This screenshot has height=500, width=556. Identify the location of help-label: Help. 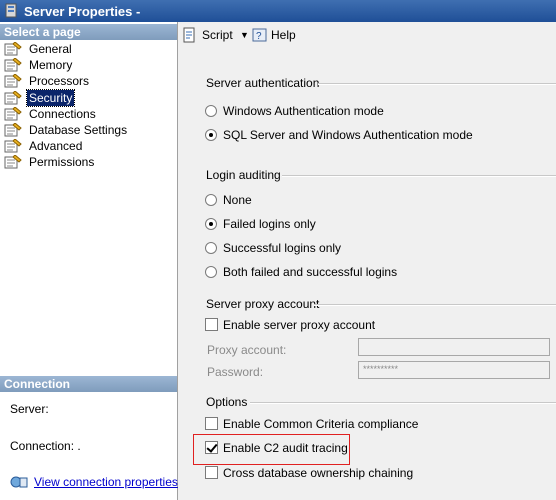
(283, 35).